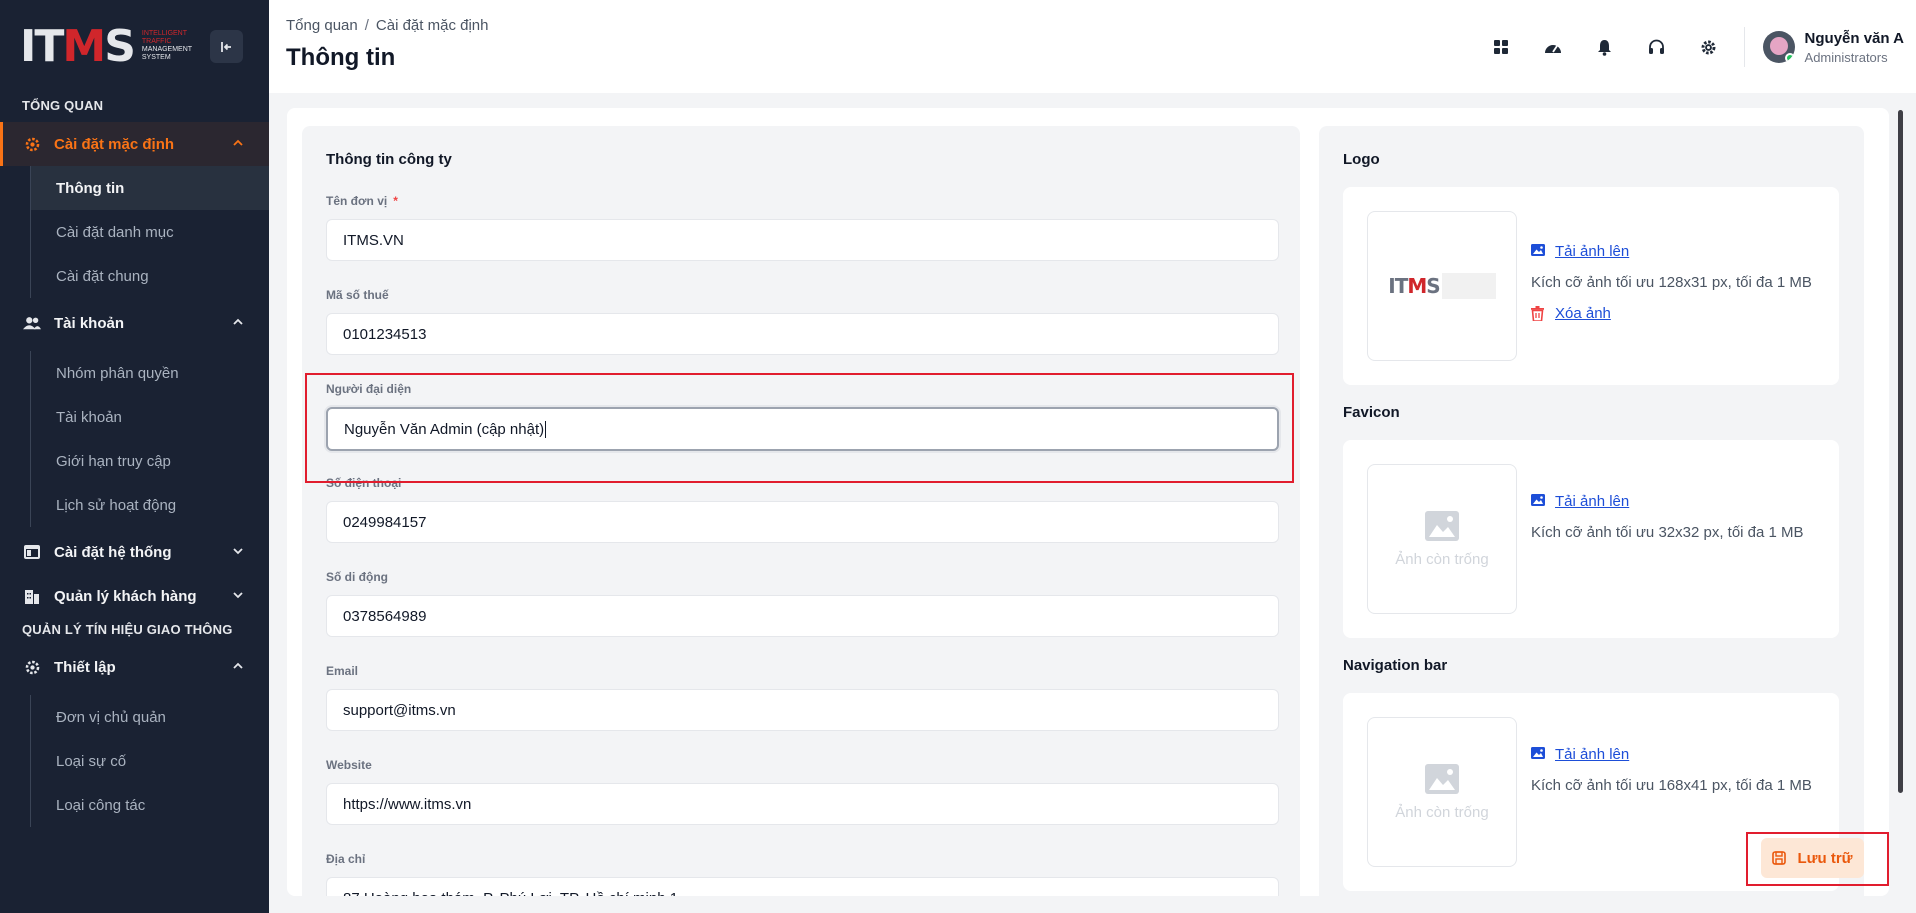 This screenshot has height=913, width=1916. What do you see at coordinates (357, 295) in the screenshot?
I see `tax-code-label: Mã số thuế` at bounding box center [357, 295].